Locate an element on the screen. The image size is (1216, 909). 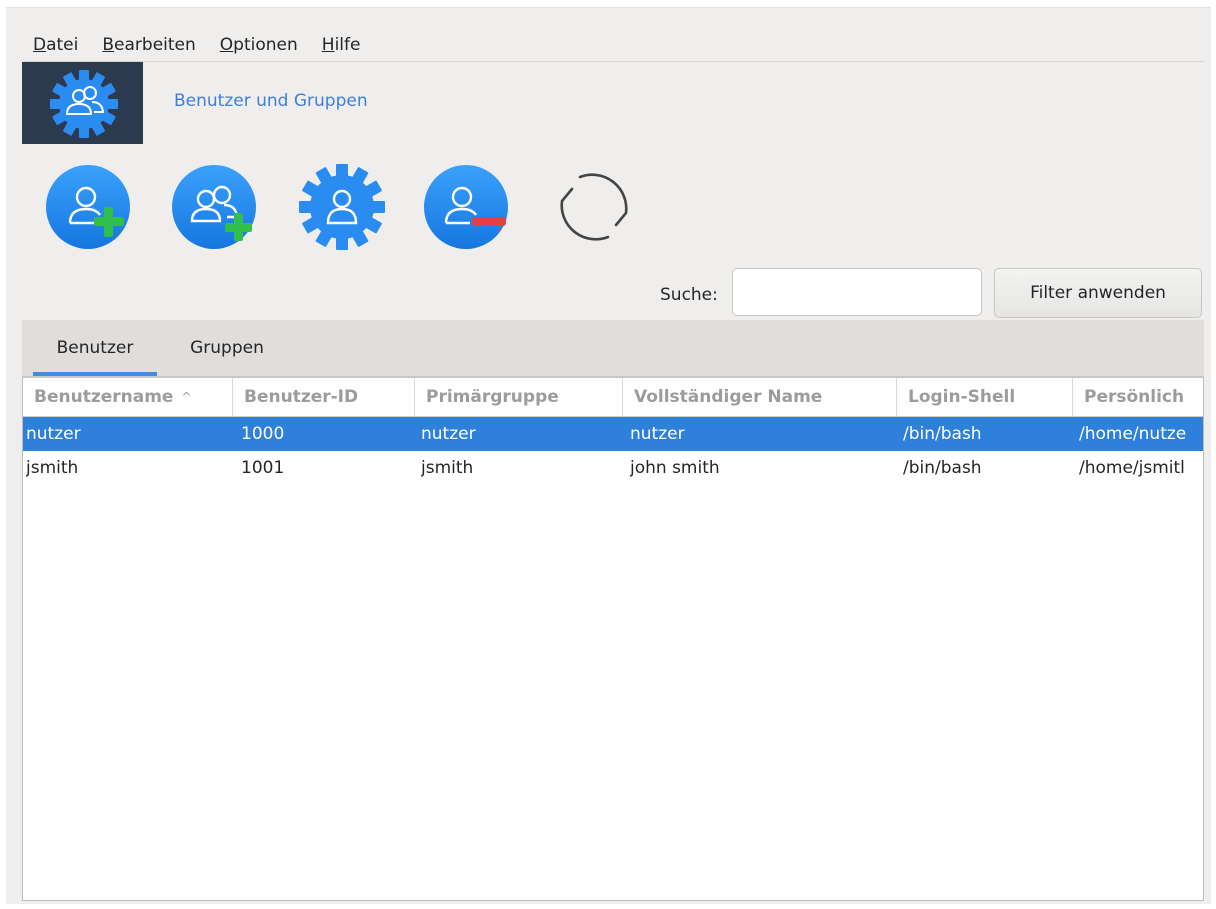
cell-username: nutzer is located at coordinates (53, 434).